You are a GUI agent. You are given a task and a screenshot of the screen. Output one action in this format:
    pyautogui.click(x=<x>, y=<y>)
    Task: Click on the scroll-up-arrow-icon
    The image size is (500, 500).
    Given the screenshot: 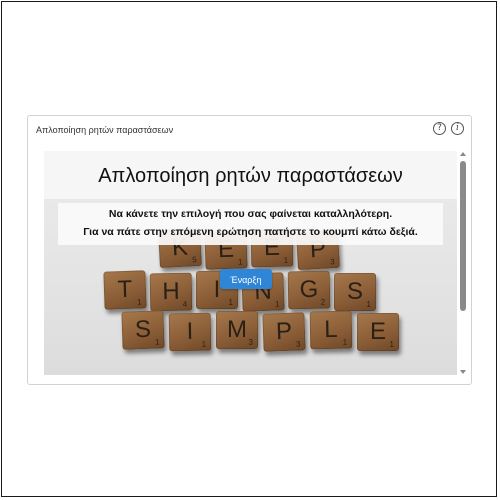 What is the action you would take?
    pyautogui.click(x=463, y=154)
    